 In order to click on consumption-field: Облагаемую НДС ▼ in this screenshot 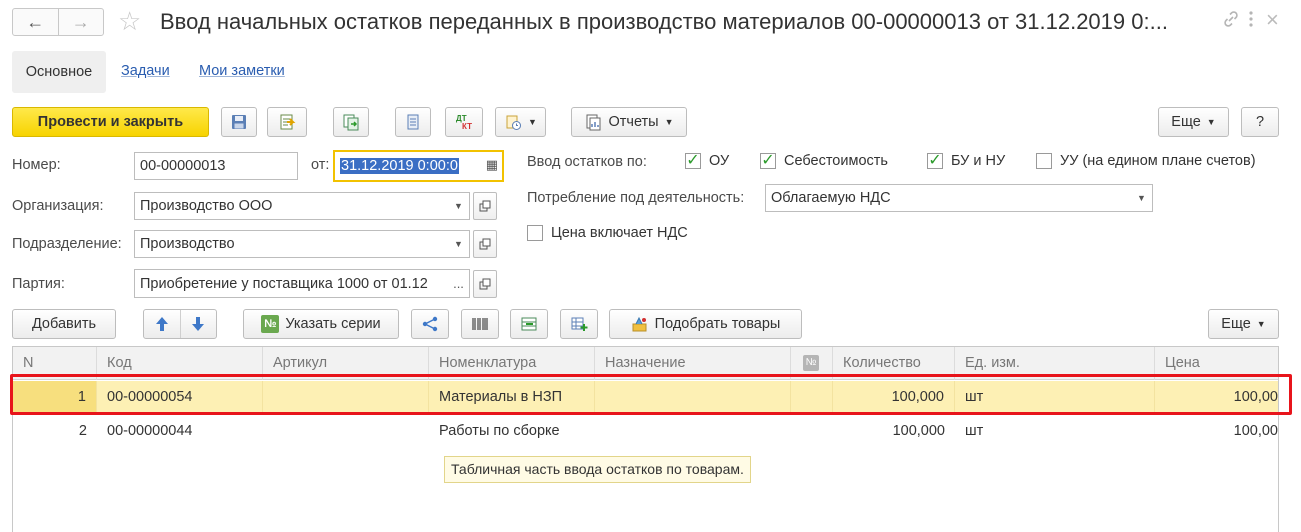, I will do `click(959, 198)`.